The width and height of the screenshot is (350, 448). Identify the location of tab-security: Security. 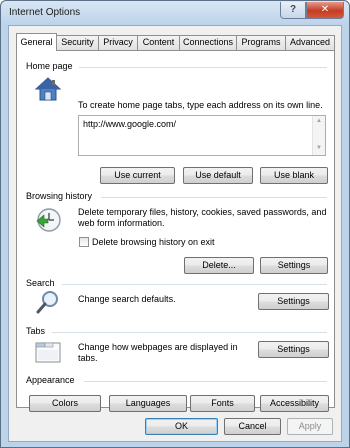
(77, 42).